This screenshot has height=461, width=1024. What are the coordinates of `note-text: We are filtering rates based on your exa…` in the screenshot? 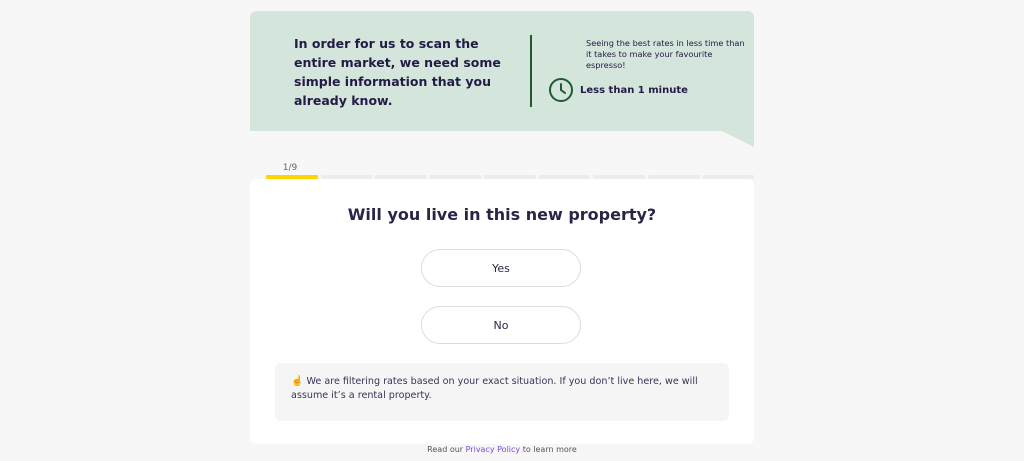 It's located at (494, 388).